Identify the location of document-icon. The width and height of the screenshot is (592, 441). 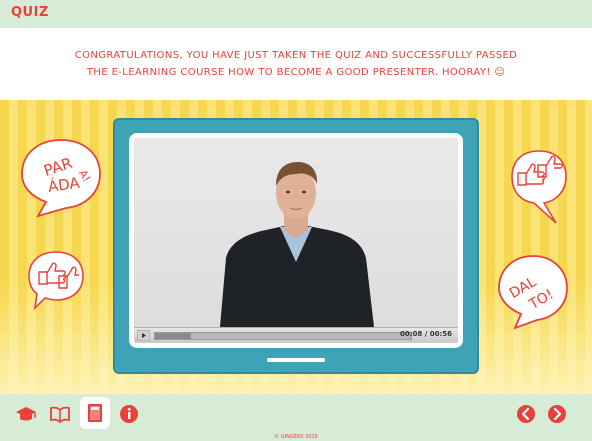
(95, 413).